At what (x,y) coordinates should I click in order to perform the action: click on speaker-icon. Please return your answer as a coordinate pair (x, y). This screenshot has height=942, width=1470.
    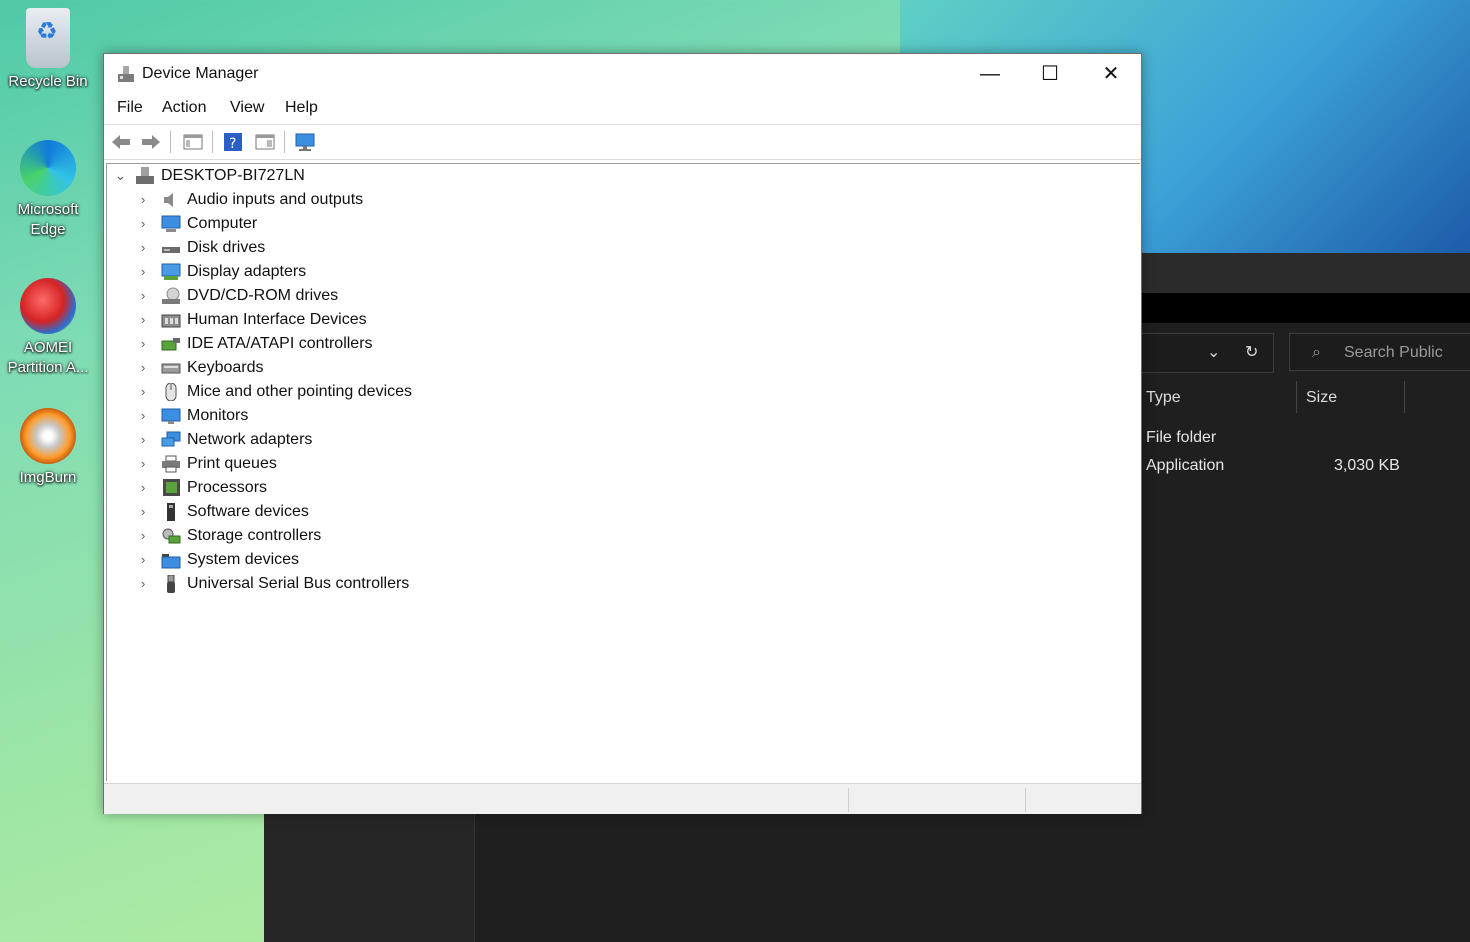
    Looking at the image, I should click on (168, 200).